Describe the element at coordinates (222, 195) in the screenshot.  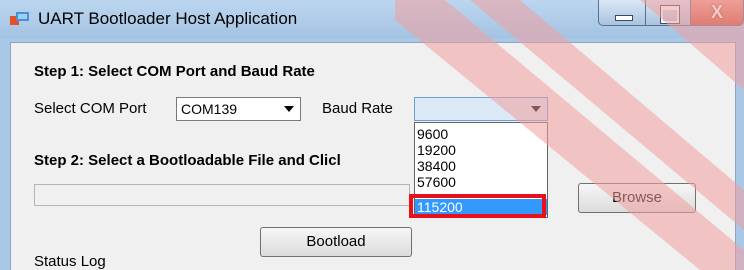
I see `file-path-field` at that location.